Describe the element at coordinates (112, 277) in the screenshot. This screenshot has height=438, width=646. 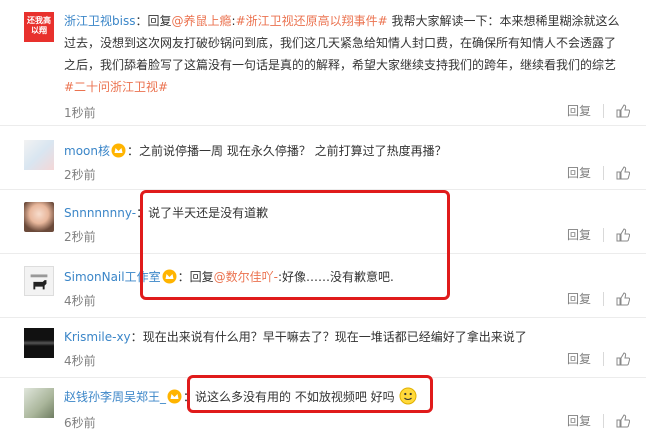
I see `username: SimonNail工作室` at that location.